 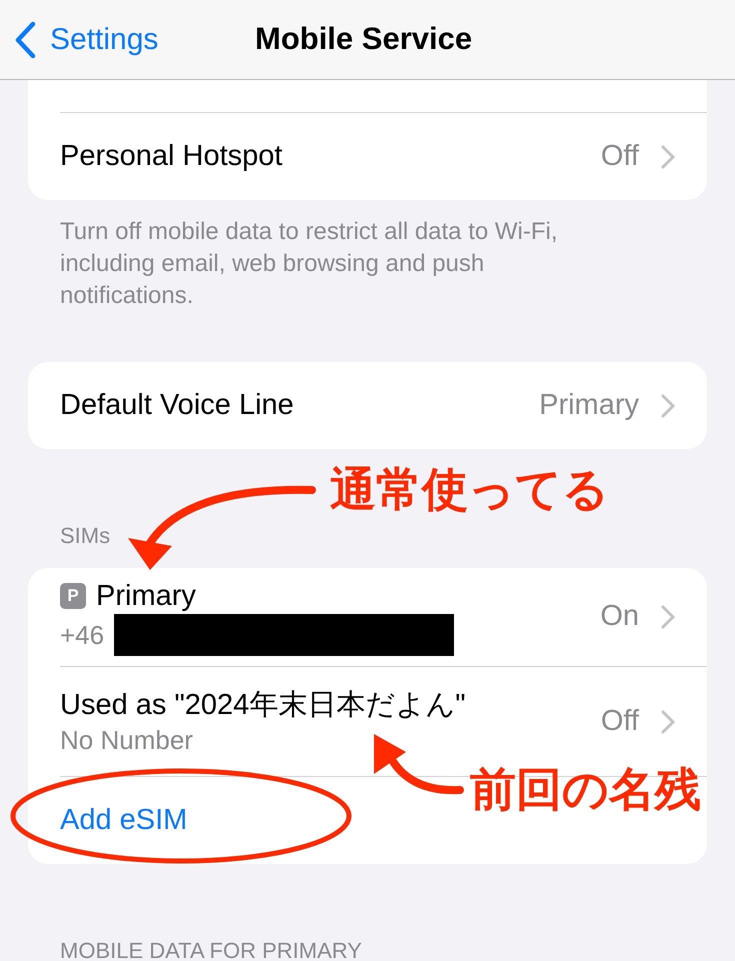 I want to click on sim-name: Primary, so click(x=146, y=596).